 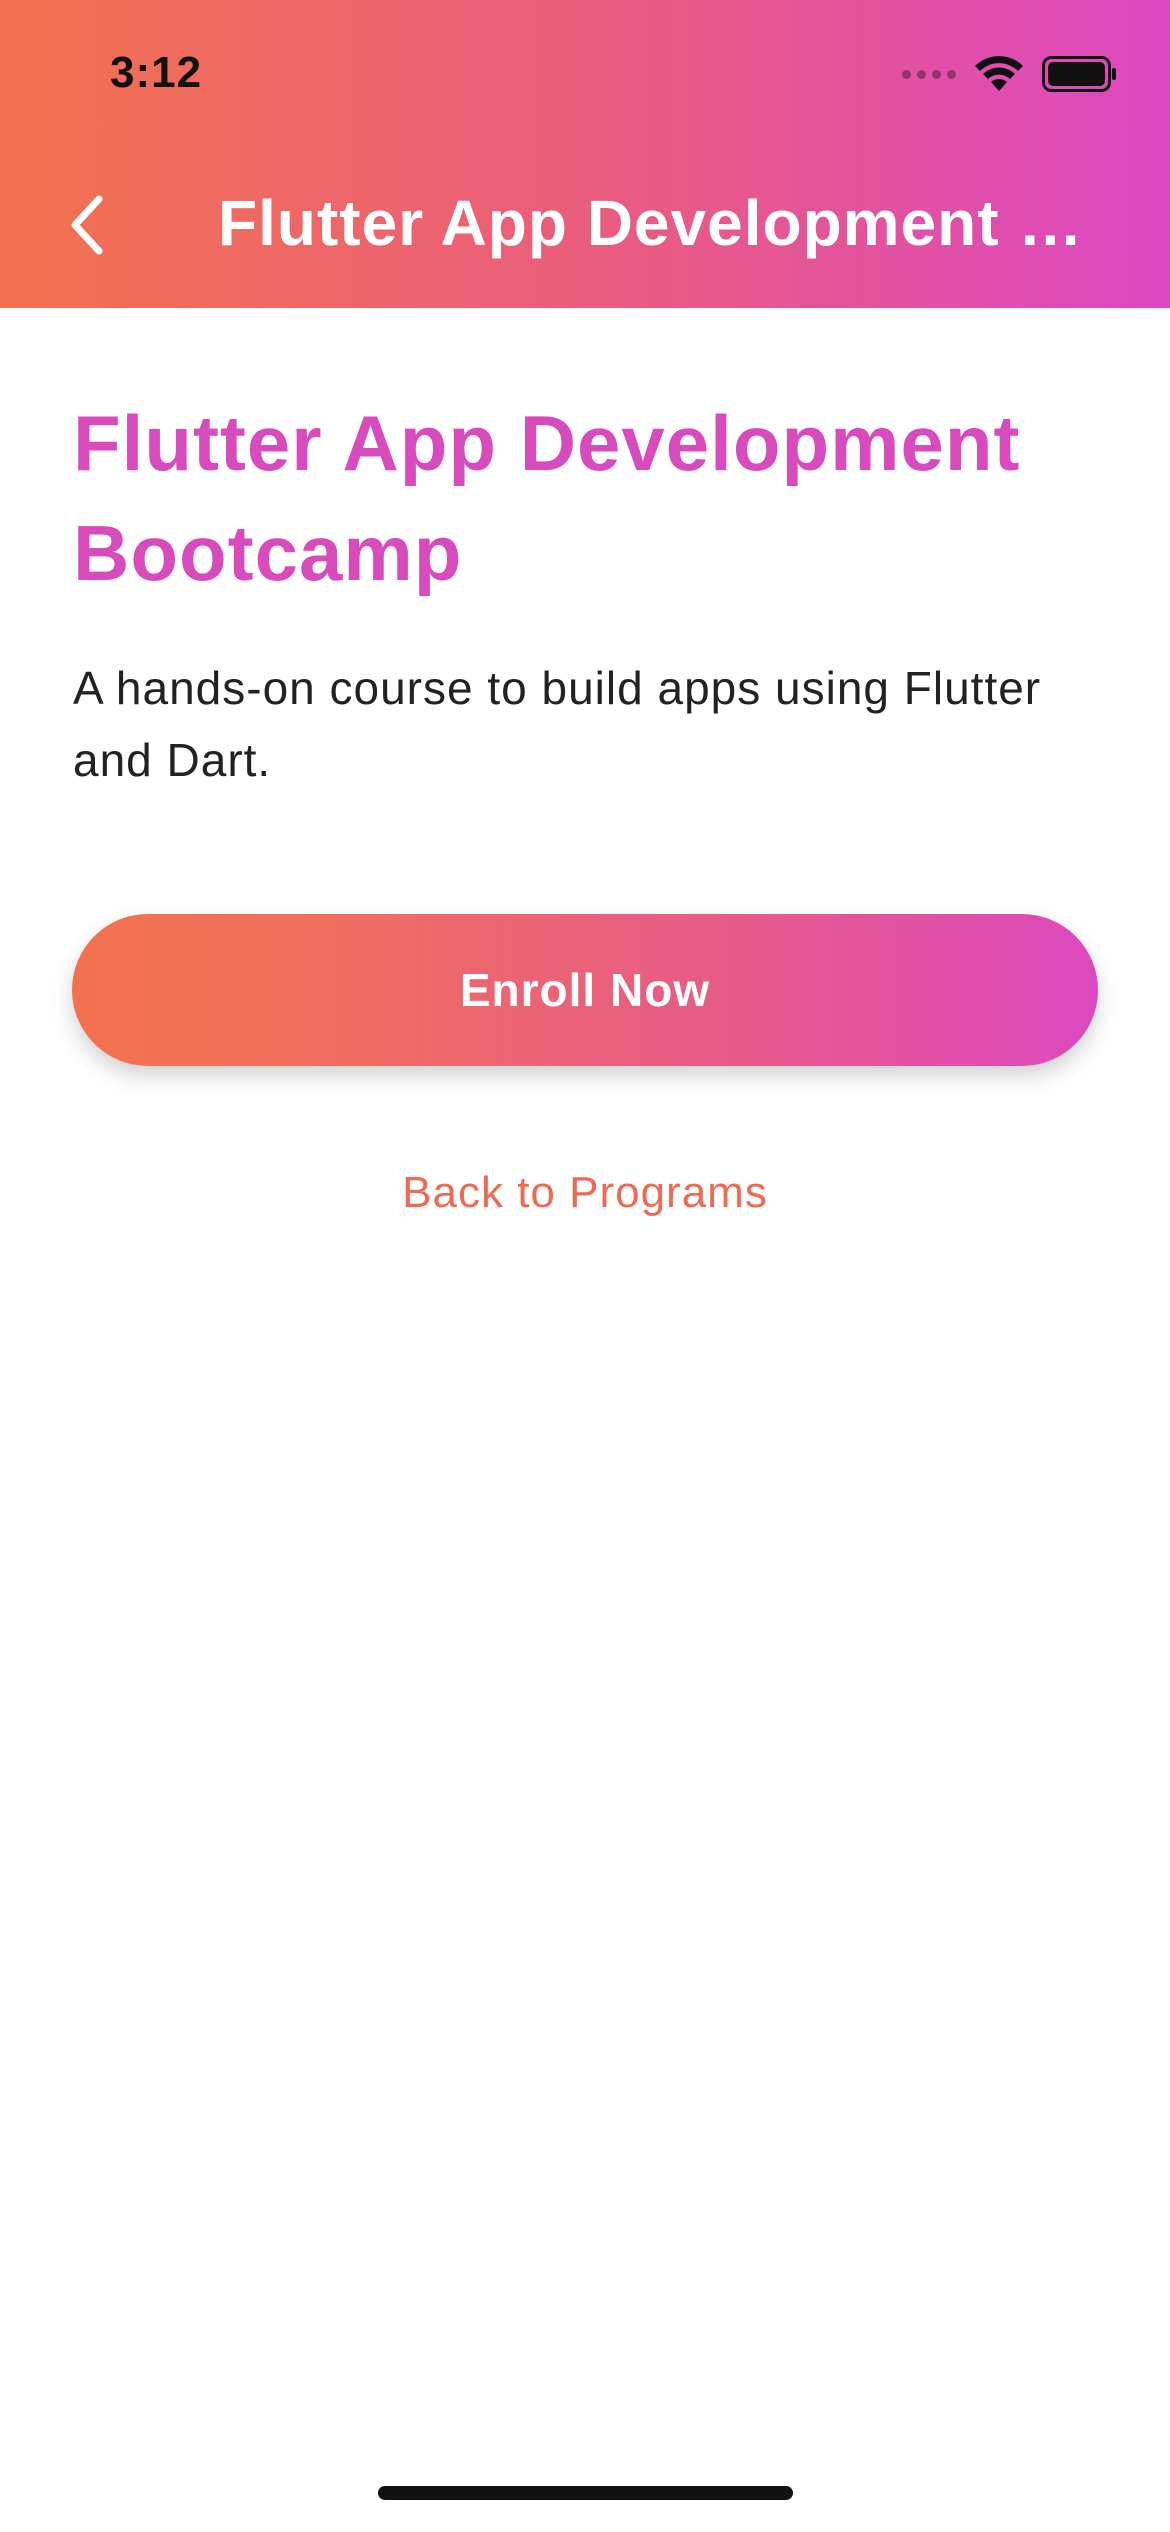 I want to click on wifi-icon, so click(x=999, y=73).